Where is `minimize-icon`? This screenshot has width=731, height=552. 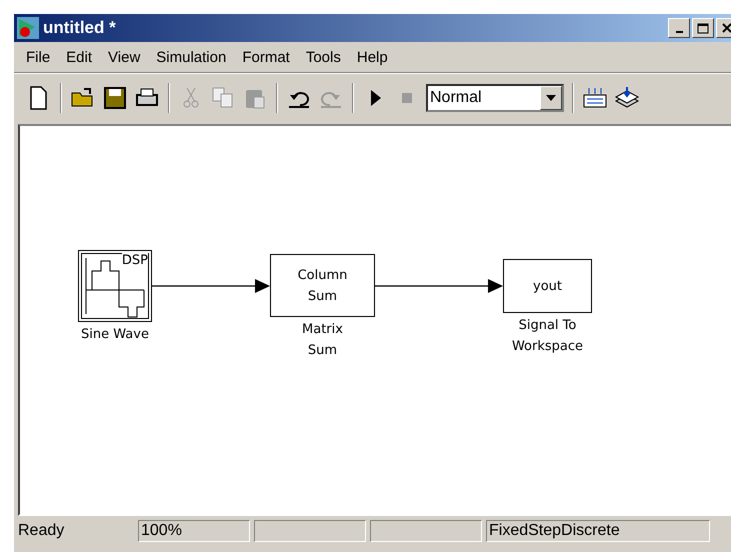
minimize-icon is located at coordinates (679, 32).